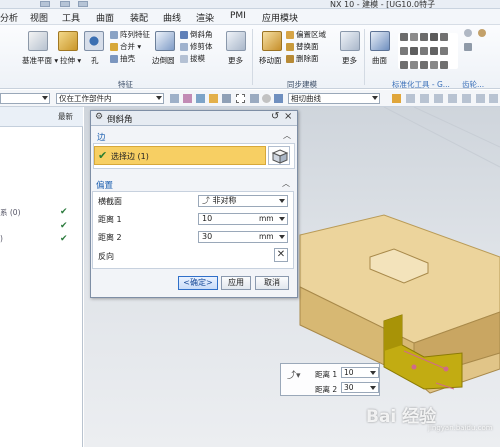 The image size is (500, 447). What do you see at coordinates (65, 116) in the screenshot?
I see `column-latest: 最新` at bounding box center [65, 116].